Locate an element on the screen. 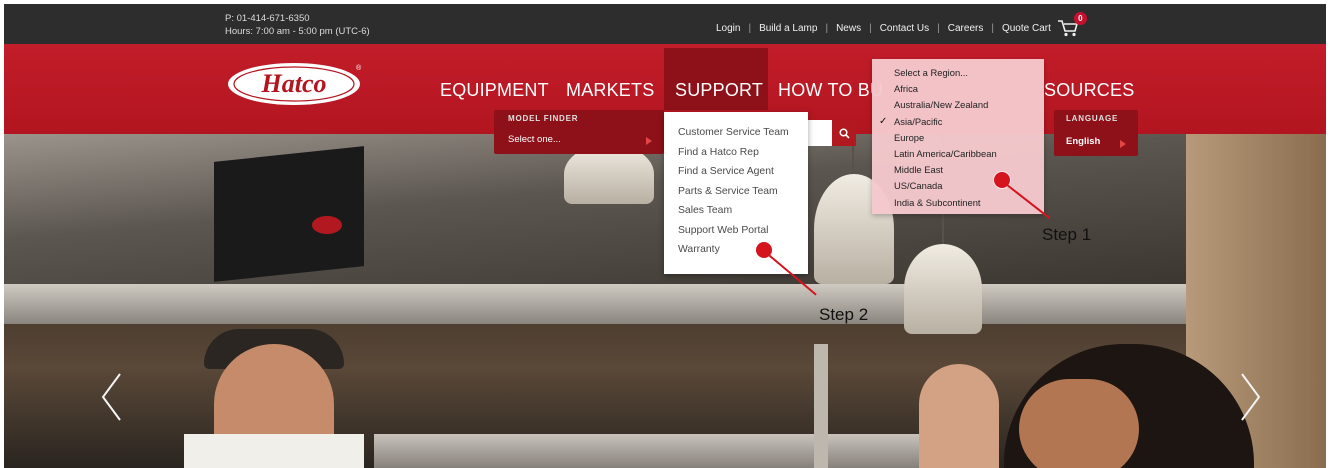 This screenshot has height=468, width=1330. cart-icon: 0 is located at coordinates (1072, 25).